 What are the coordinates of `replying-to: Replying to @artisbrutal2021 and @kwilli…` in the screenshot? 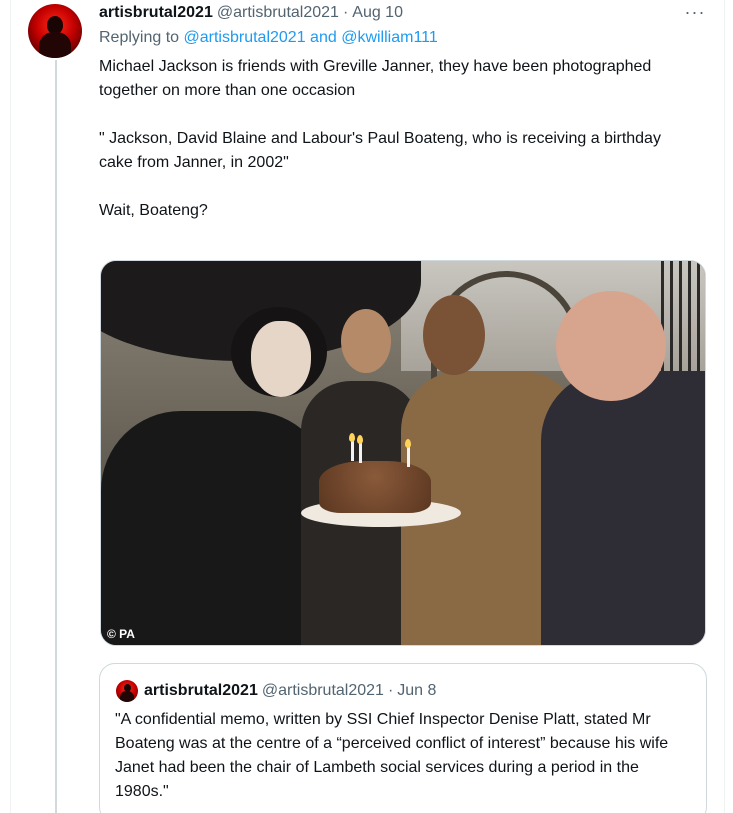 It's located at (268, 38).